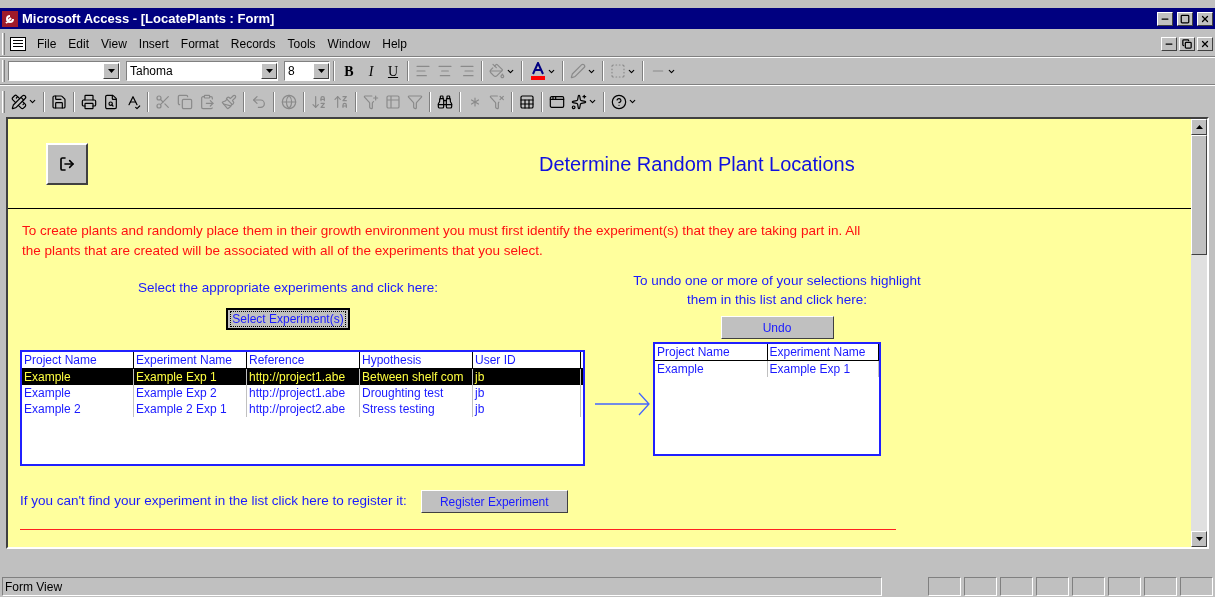 Image resolution: width=1215 pixels, height=597 pixels. What do you see at coordinates (1185, 18) in the screenshot?
I see `maximize-icon` at bounding box center [1185, 18].